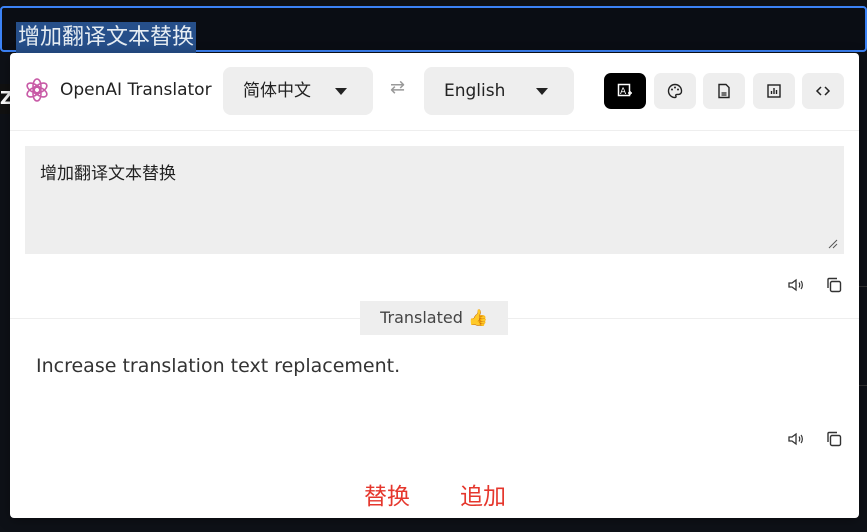  I want to click on app-title: OpenAI Translator, so click(136, 90).